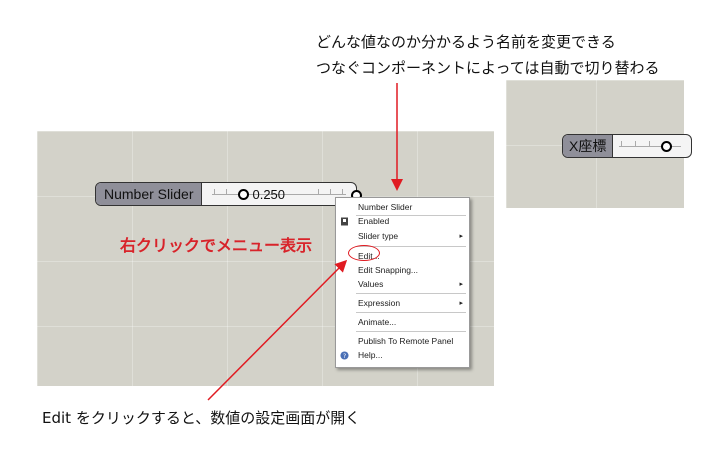  I want to click on arrow-to-edit, so click(277, 330).